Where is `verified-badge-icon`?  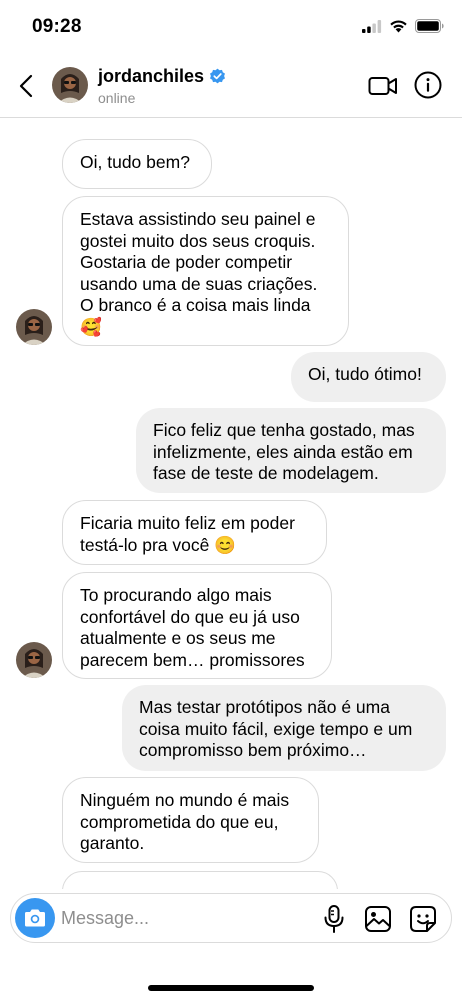 verified-badge-icon is located at coordinates (218, 76).